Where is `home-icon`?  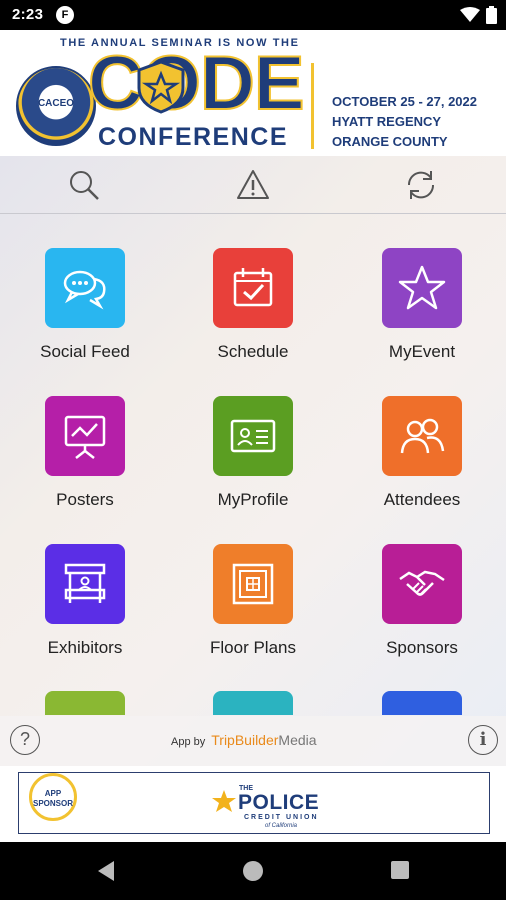 home-icon is located at coordinates (253, 871).